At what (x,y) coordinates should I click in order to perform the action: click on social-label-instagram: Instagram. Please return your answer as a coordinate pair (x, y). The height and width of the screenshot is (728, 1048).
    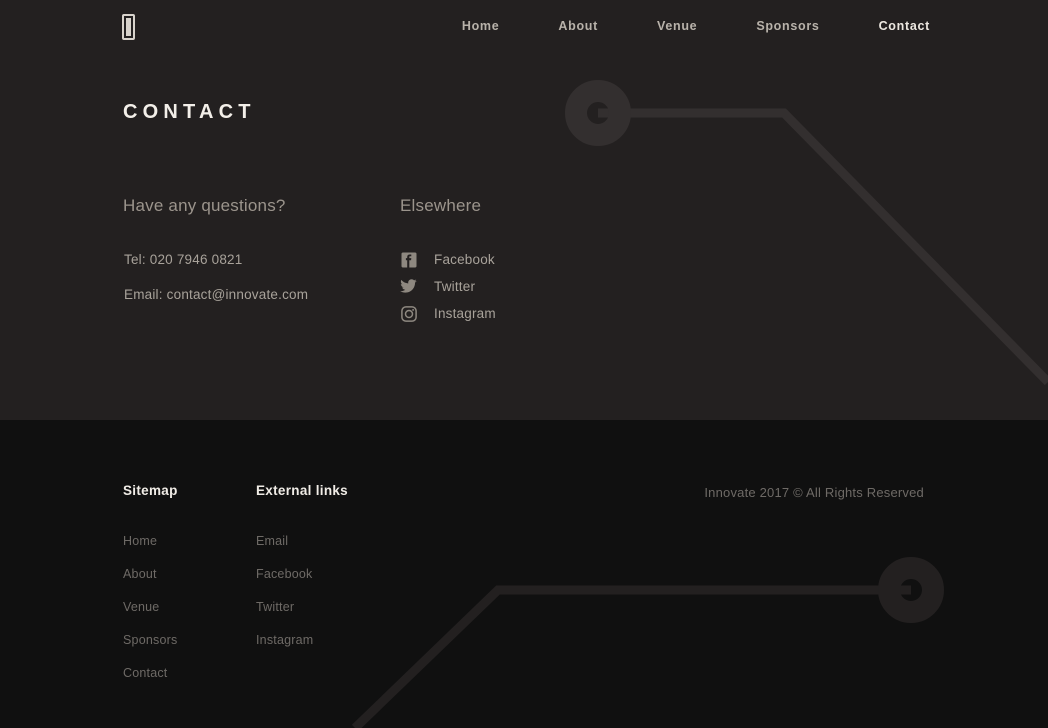
    Looking at the image, I should click on (465, 313).